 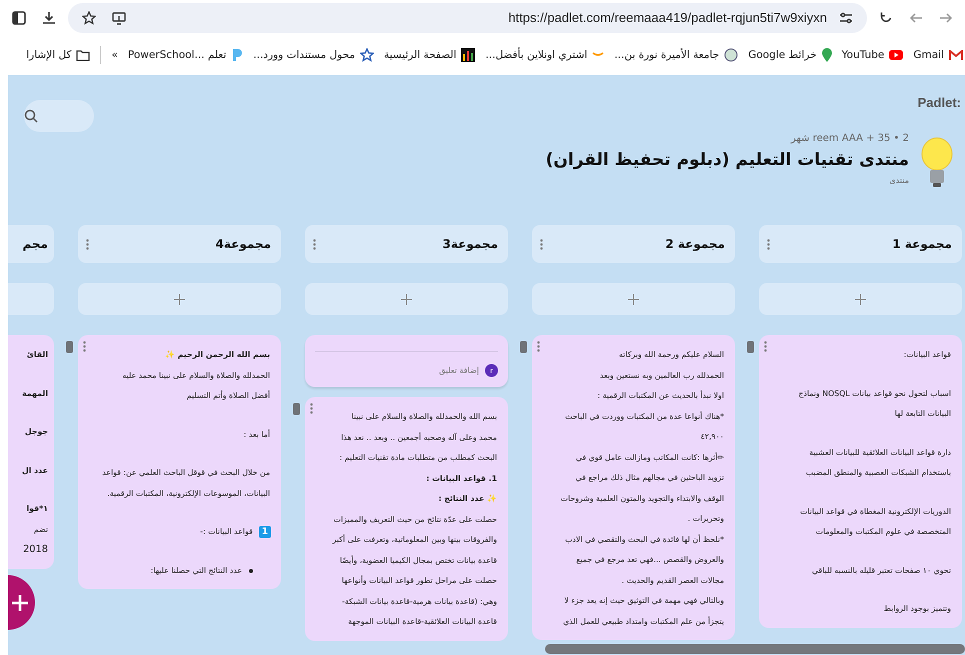 What do you see at coordinates (873, 55) in the screenshot?
I see `bookmark-link: YouTube` at bounding box center [873, 55].